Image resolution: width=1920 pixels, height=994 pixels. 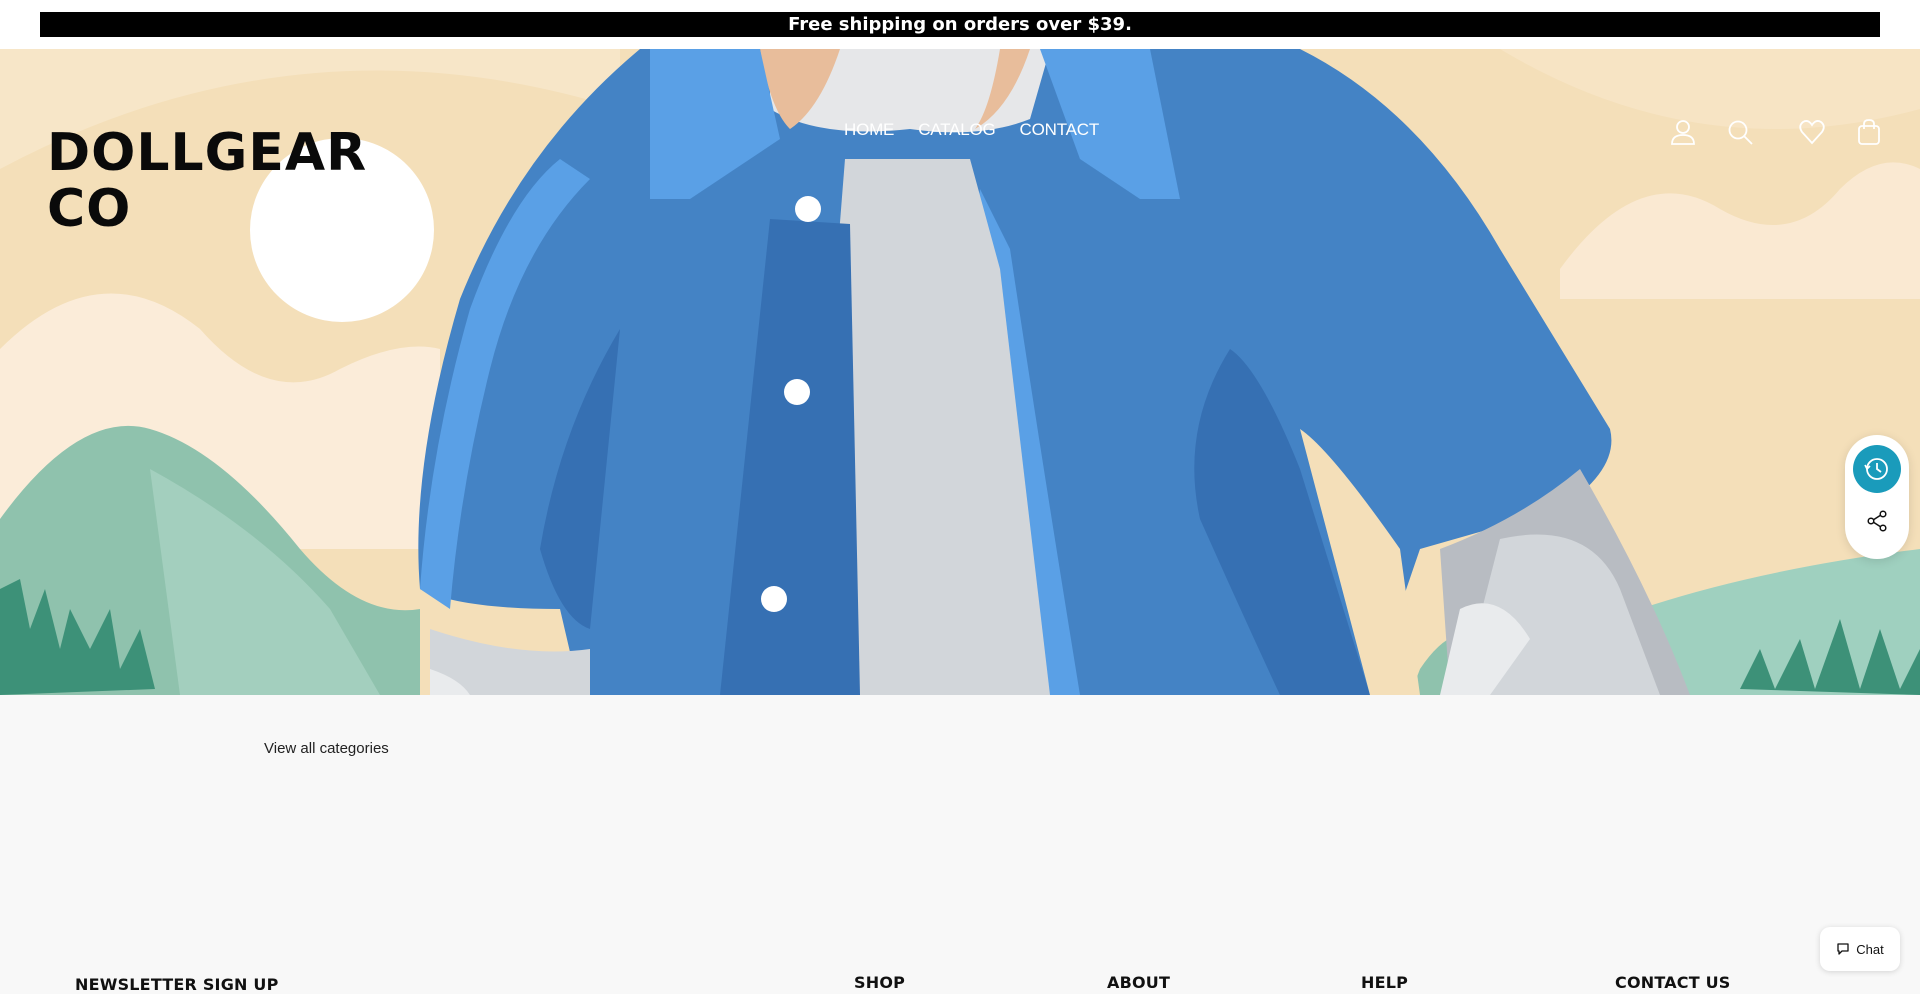 I want to click on account-icon, so click(x=1683, y=132).